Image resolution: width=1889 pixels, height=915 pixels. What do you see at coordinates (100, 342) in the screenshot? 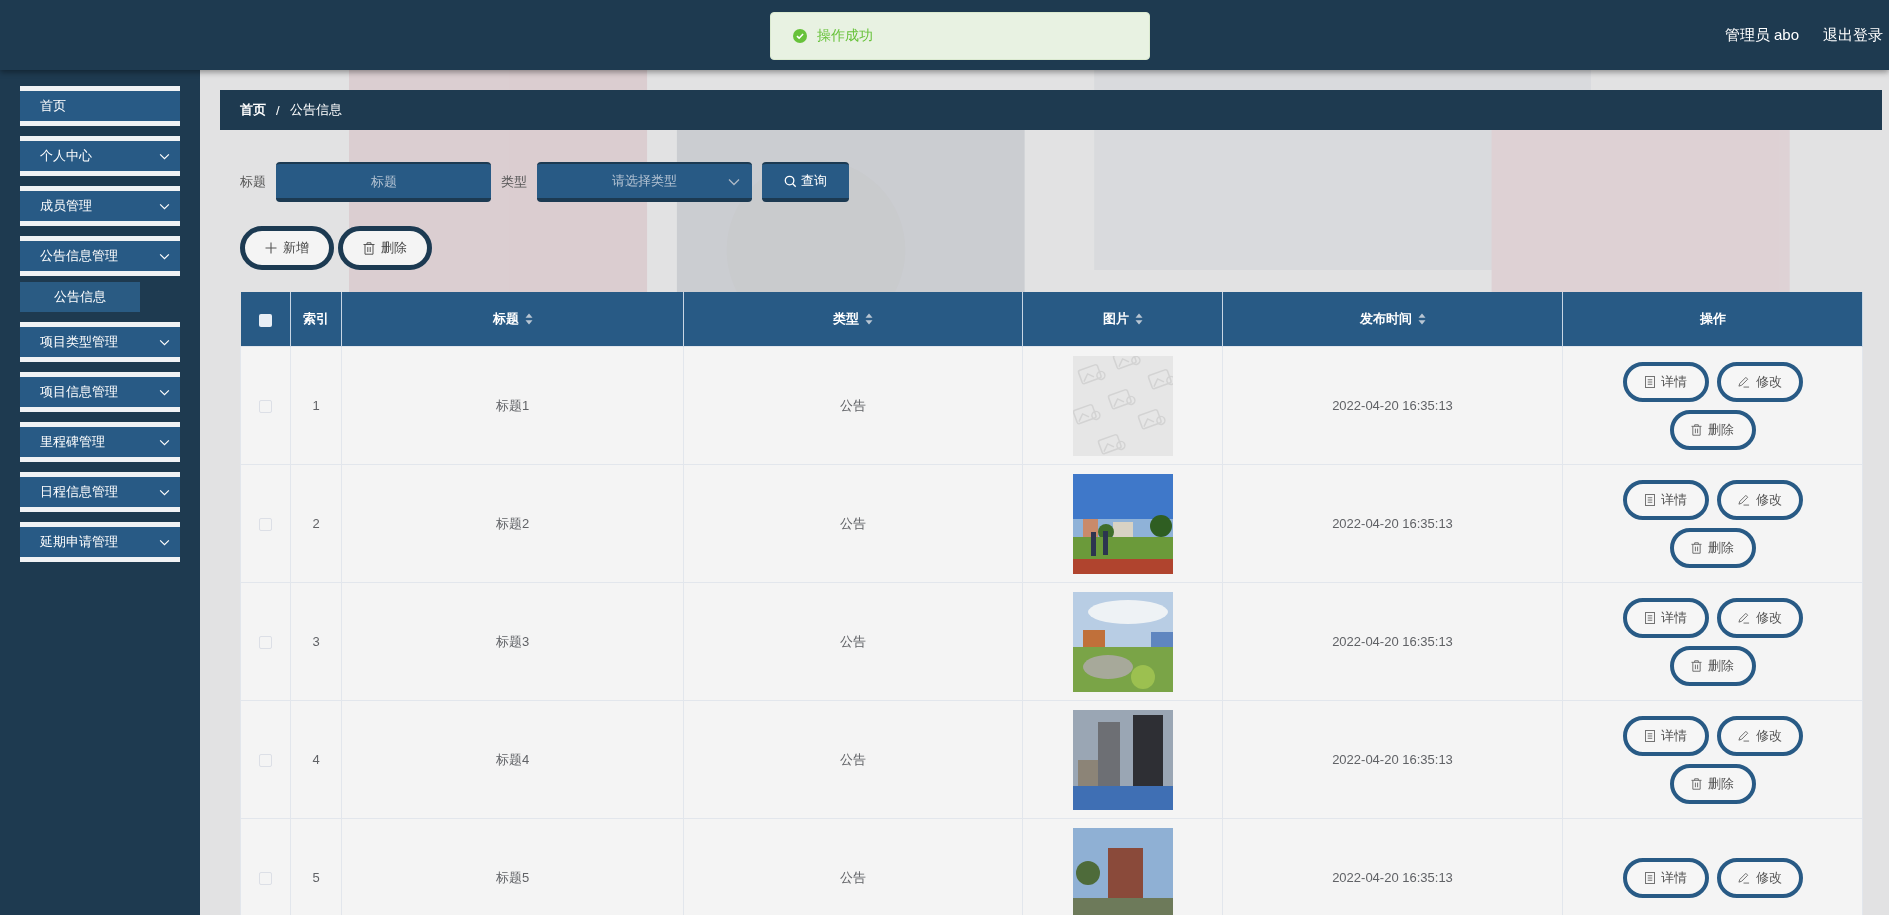
I see `sidebar-item: 项目类型管理` at bounding box center [100, 342].